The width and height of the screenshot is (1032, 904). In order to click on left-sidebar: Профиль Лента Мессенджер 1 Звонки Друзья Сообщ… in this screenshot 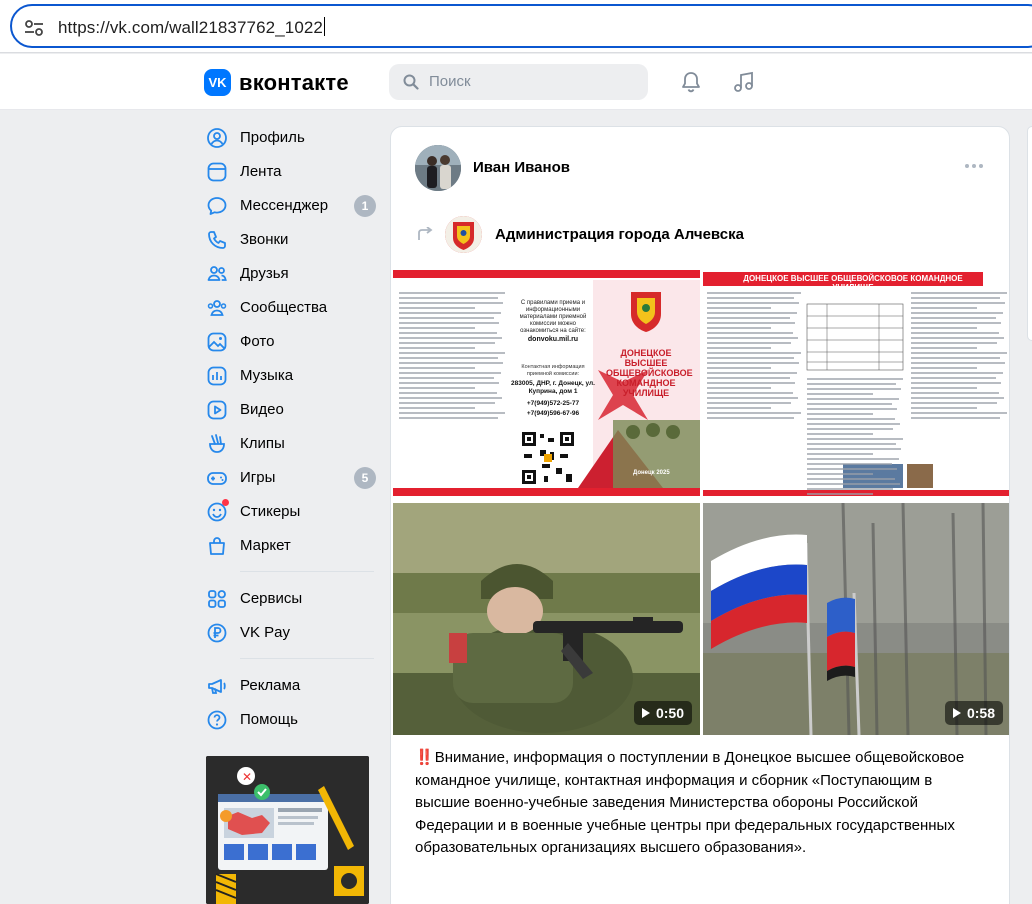, I will do `click(290, 428)`.